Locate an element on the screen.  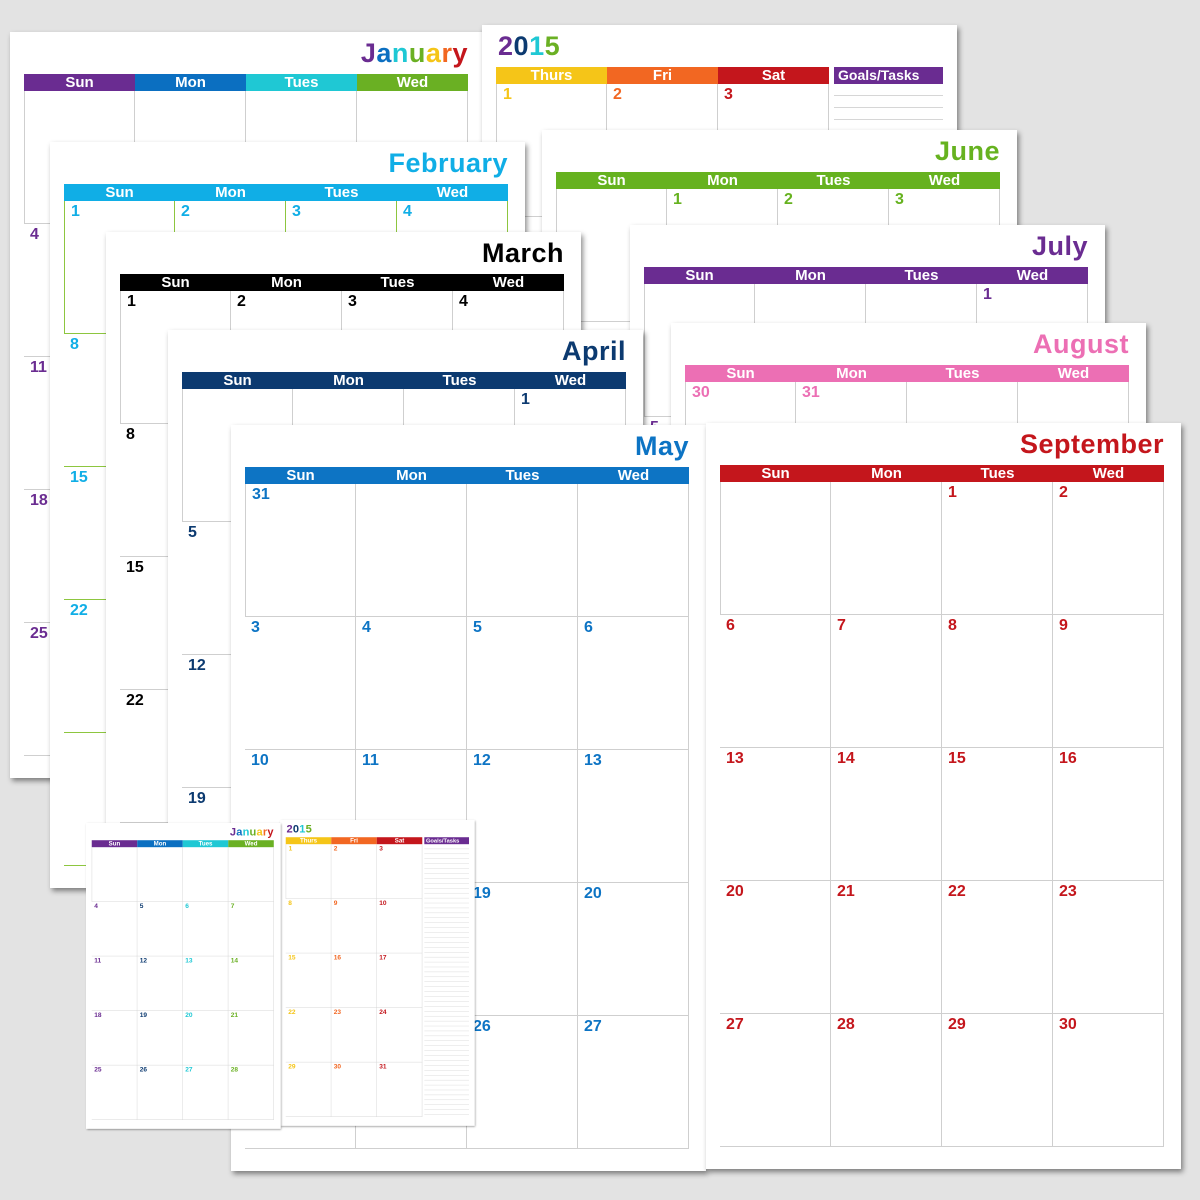
day-number: 25 is located at coordinates (39, 633).